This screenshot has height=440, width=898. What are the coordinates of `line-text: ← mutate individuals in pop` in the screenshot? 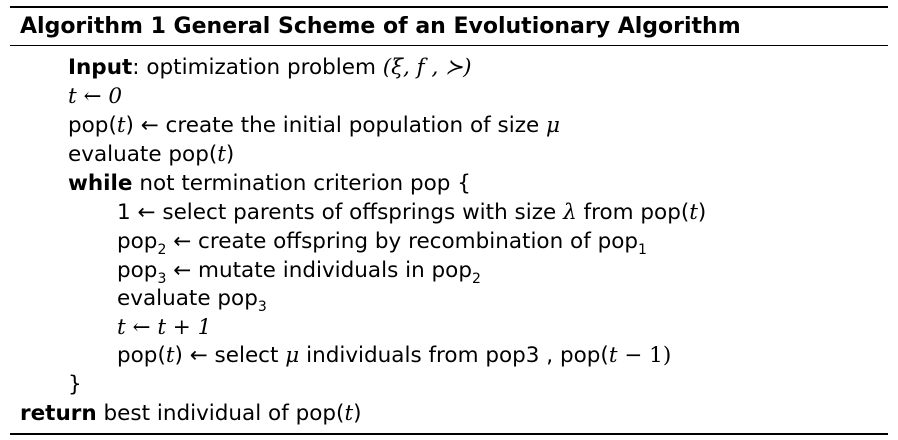 It's located at (319, 270).